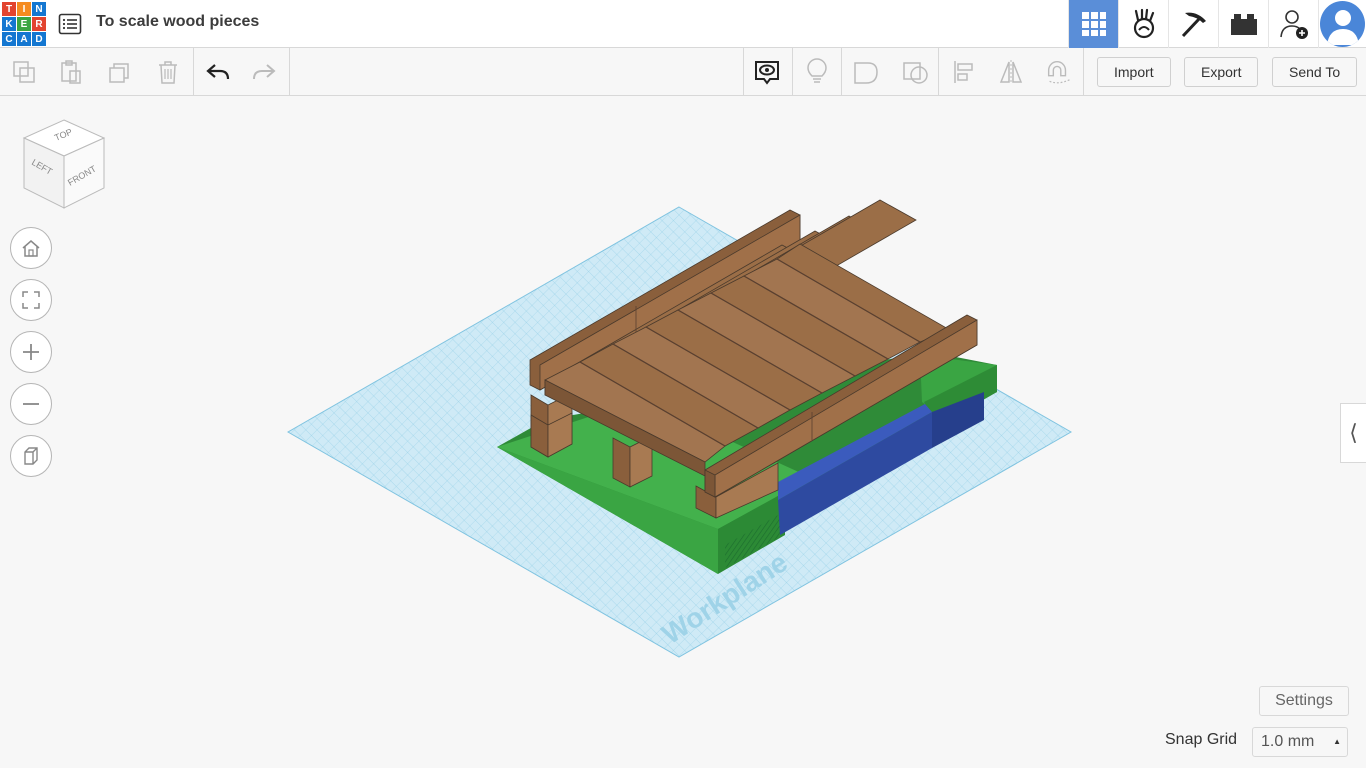  I want to click on user-avatar-icon, so click(1342, 24).